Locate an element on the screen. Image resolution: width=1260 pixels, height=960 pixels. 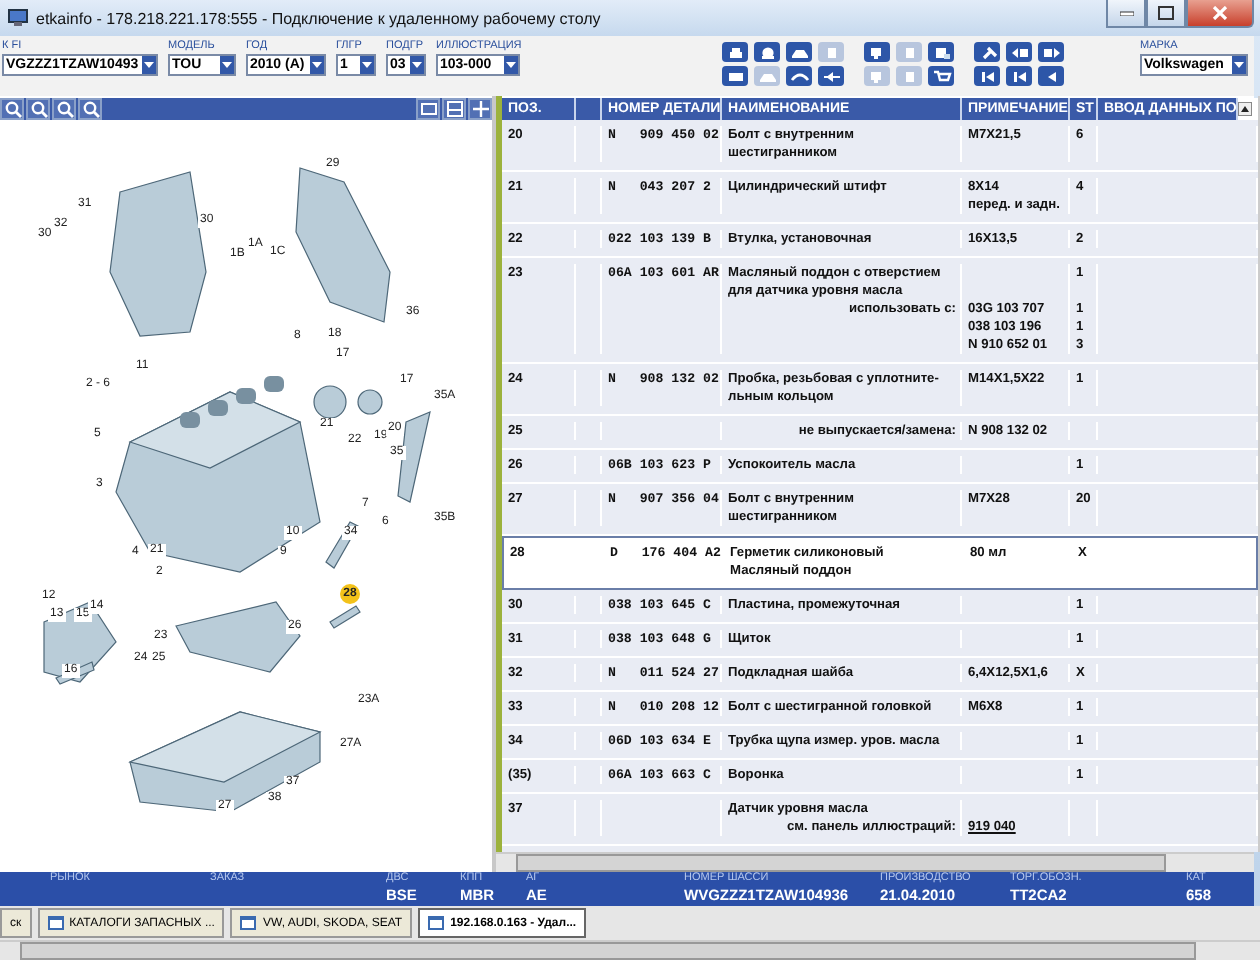
envelope-icon is located at coordinates (735, 76).